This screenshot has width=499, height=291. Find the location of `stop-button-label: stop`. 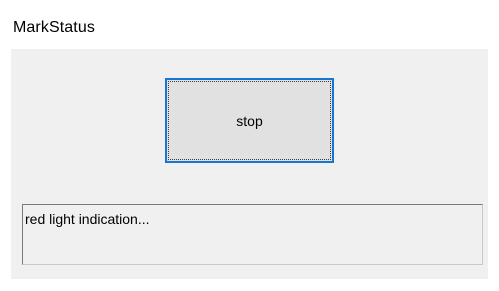

stop-button-label: stop is located at coordinates (249, 120).